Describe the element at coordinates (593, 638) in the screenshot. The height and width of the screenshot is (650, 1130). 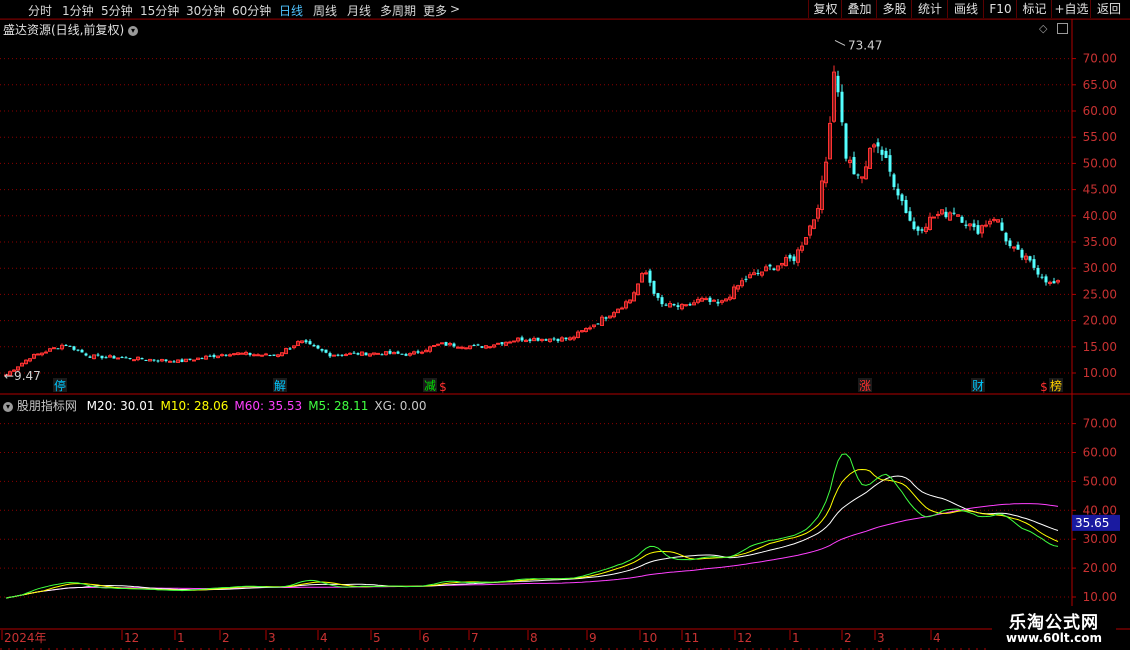
I see `x-axis-label: 9` at that location.